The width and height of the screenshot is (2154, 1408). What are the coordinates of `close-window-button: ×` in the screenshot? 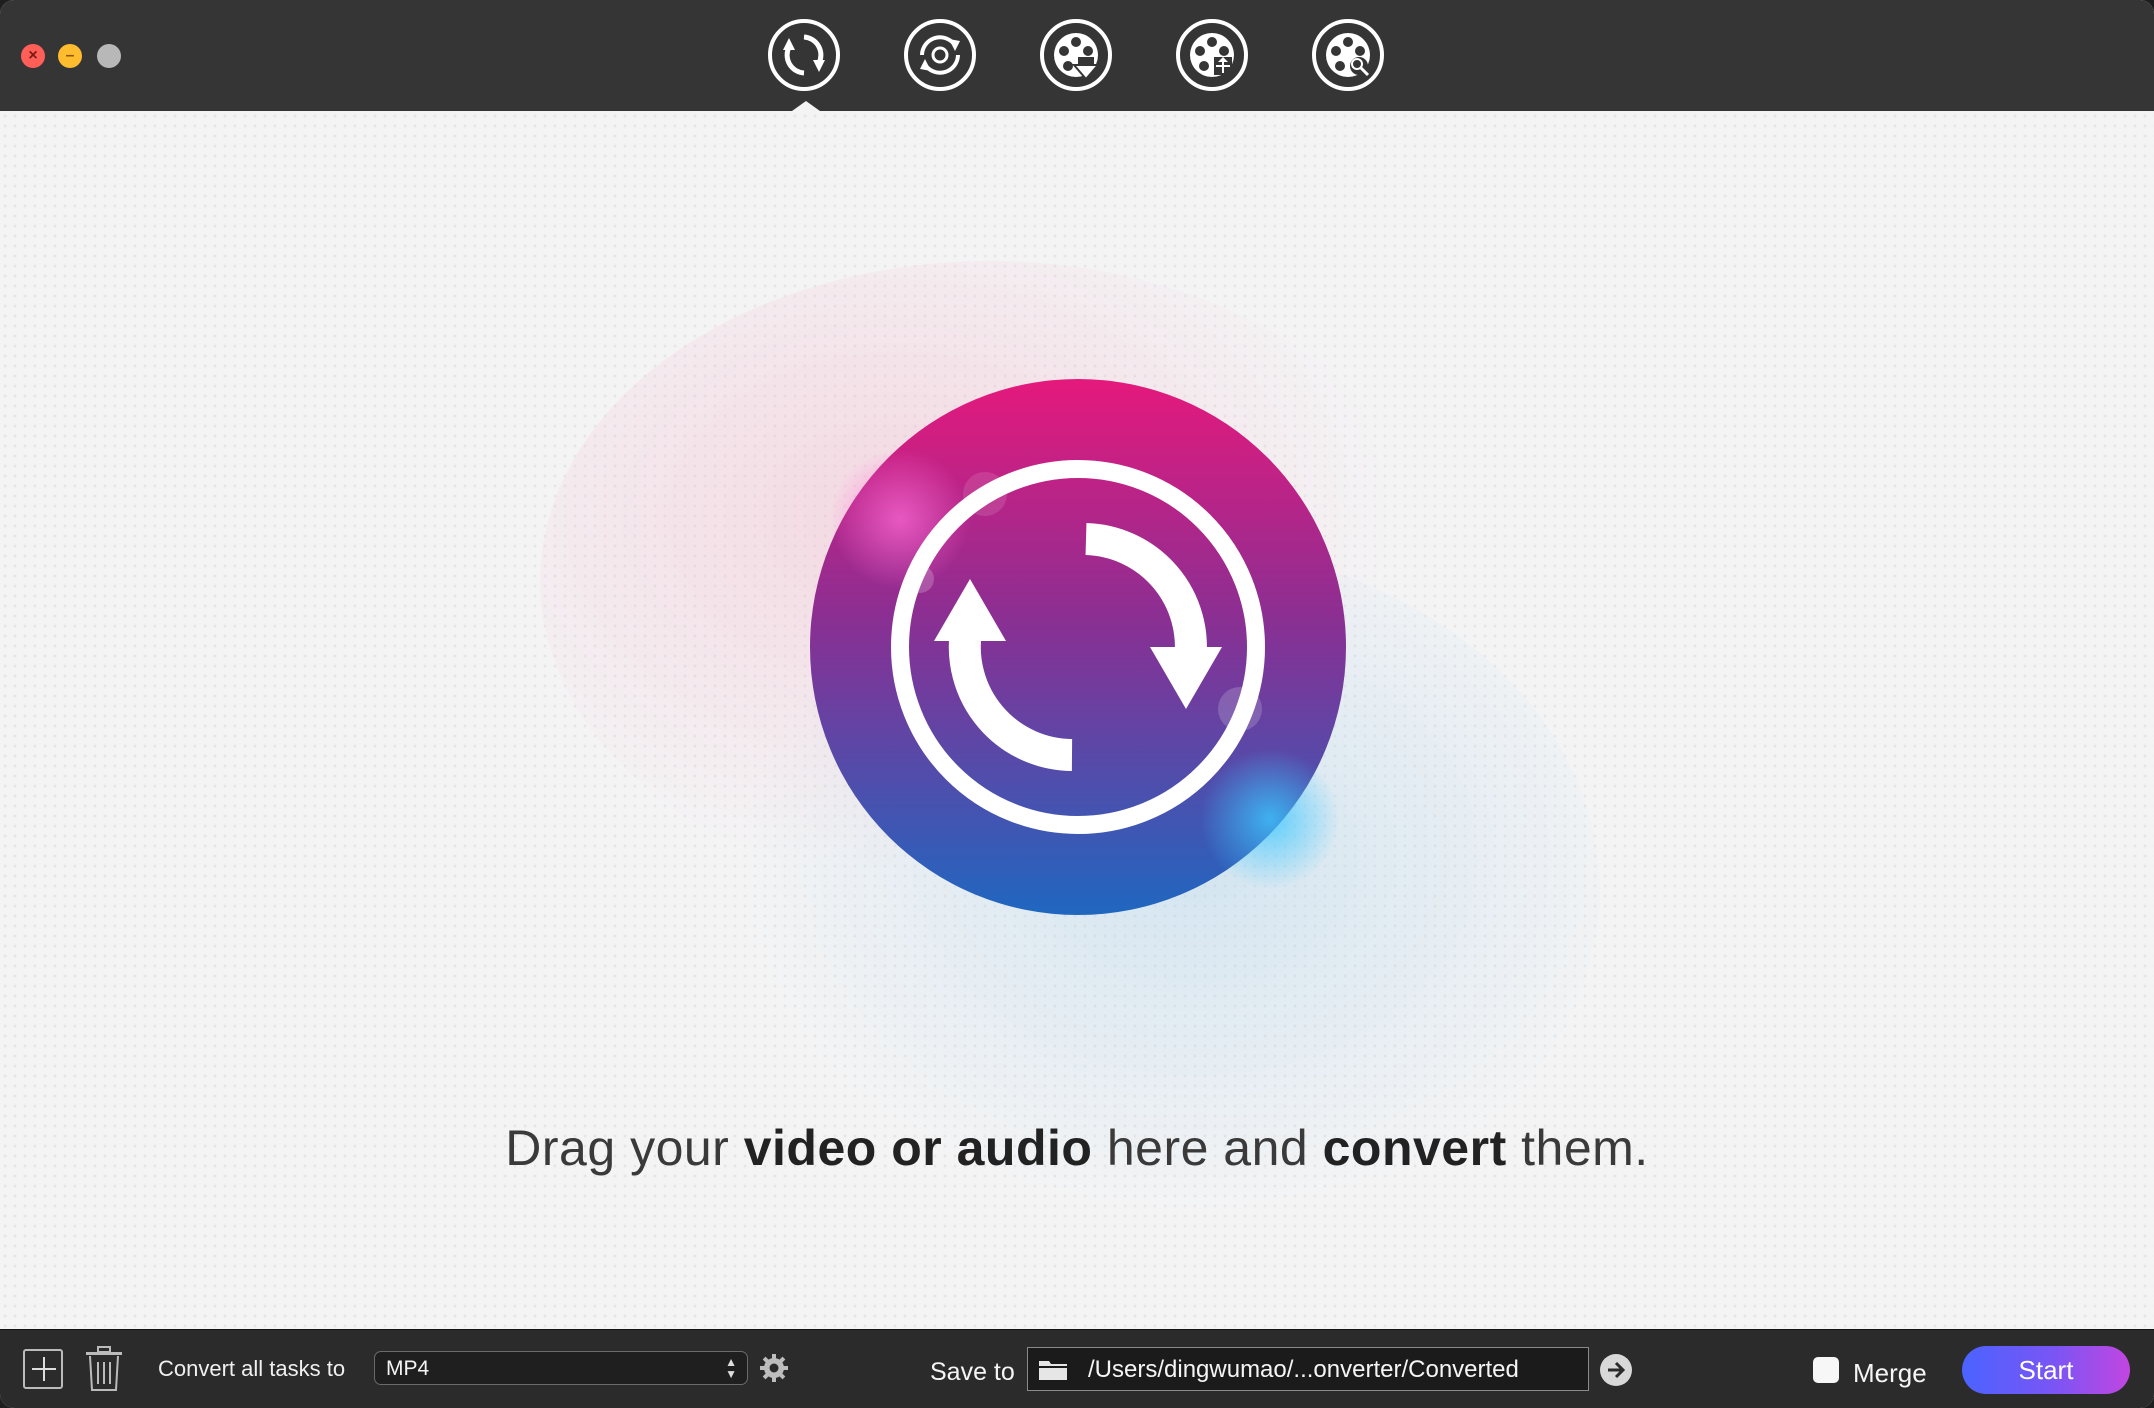 It's located at (33, 56).